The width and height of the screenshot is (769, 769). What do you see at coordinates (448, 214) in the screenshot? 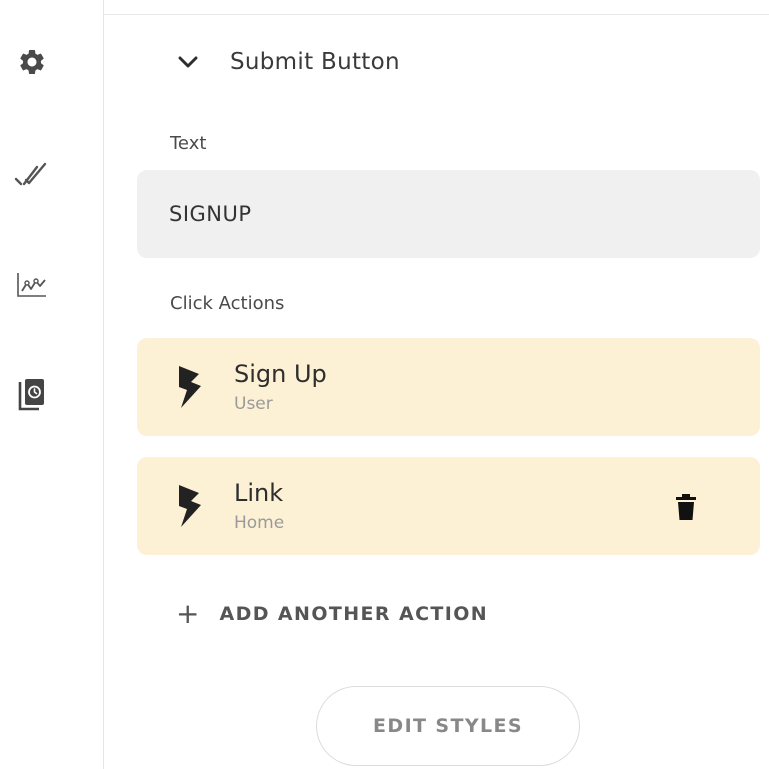
I see `text-input` at bounding box center [448, 214].